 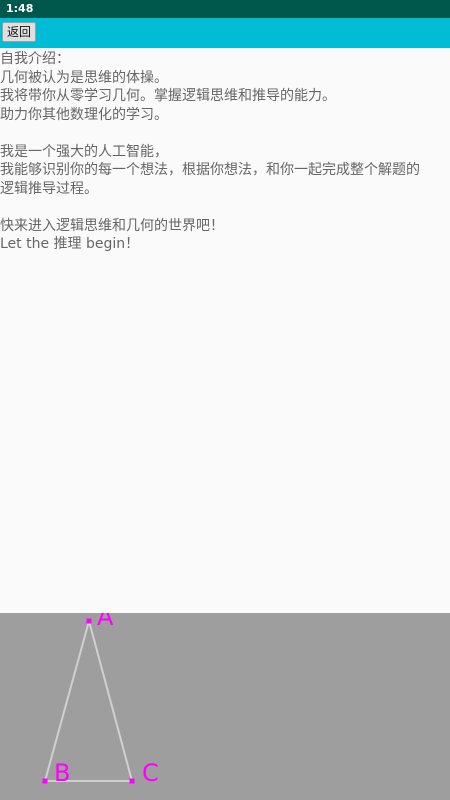 I want to click on intro-line: 我是一个强大的人工智能，, so click(x=84, y=151).